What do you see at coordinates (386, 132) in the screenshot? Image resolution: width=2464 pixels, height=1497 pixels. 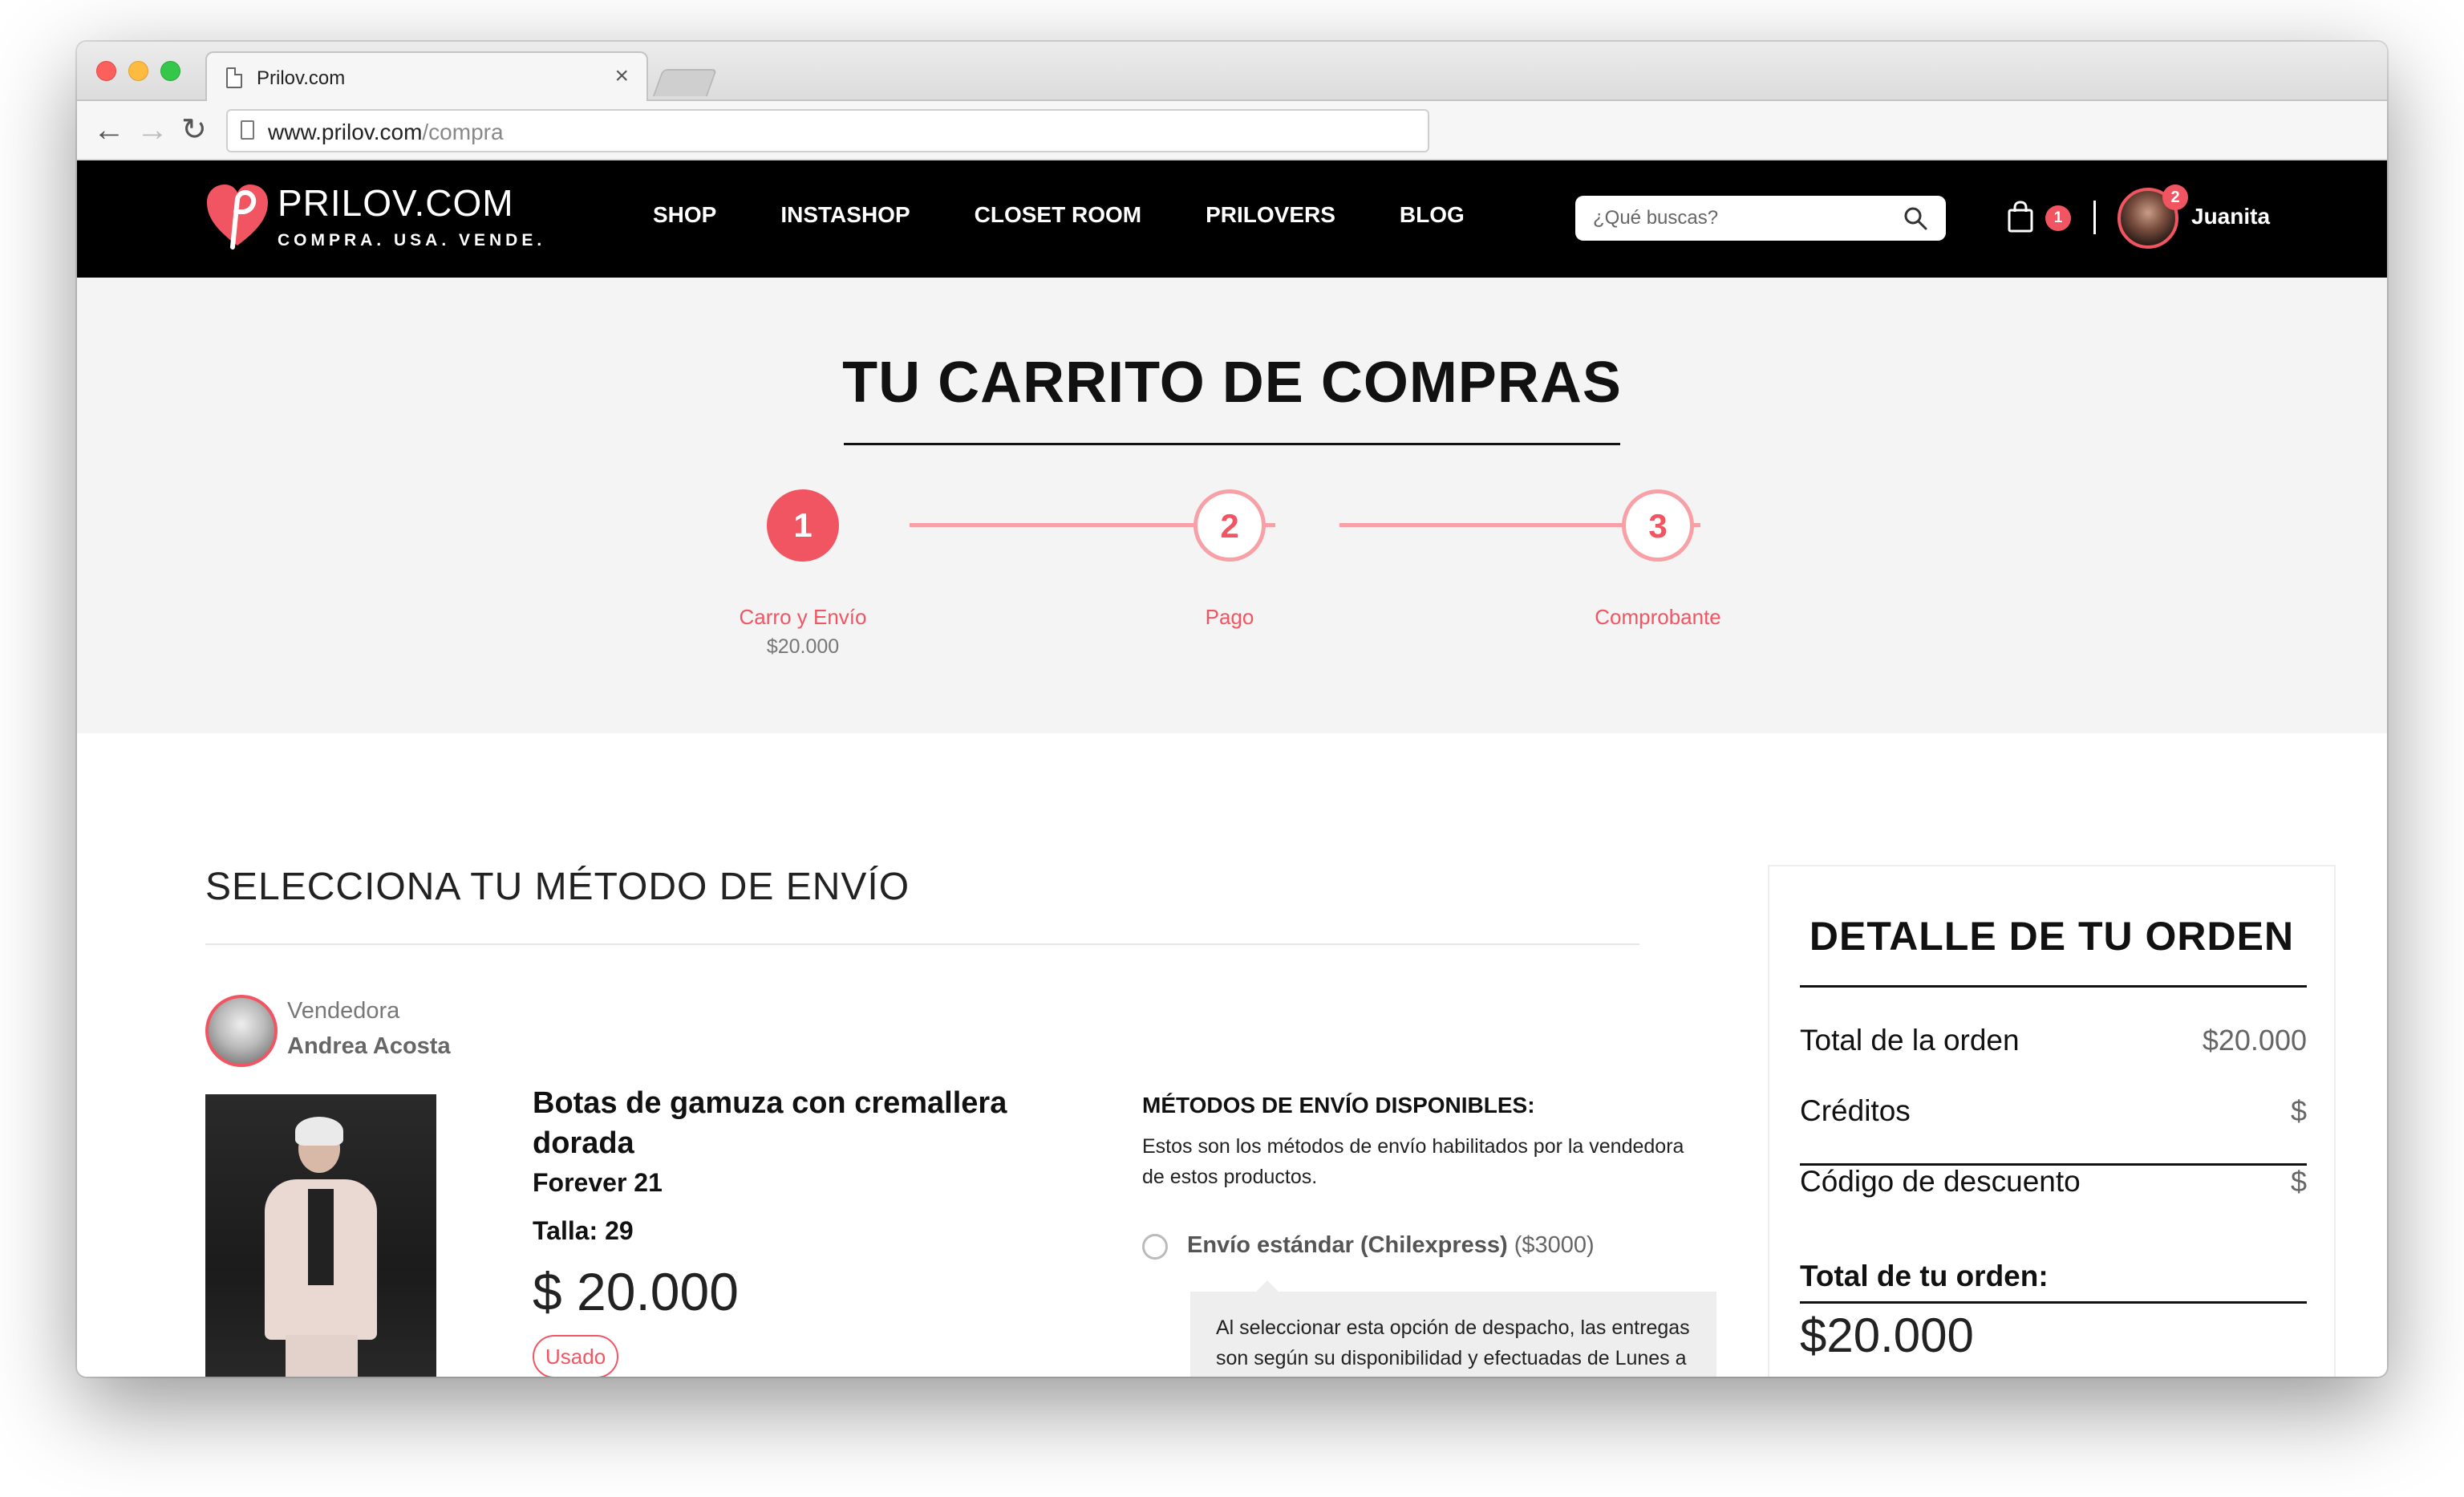 I see `url-text: www.prilov.com/compra` at bounding box center [386, 132].